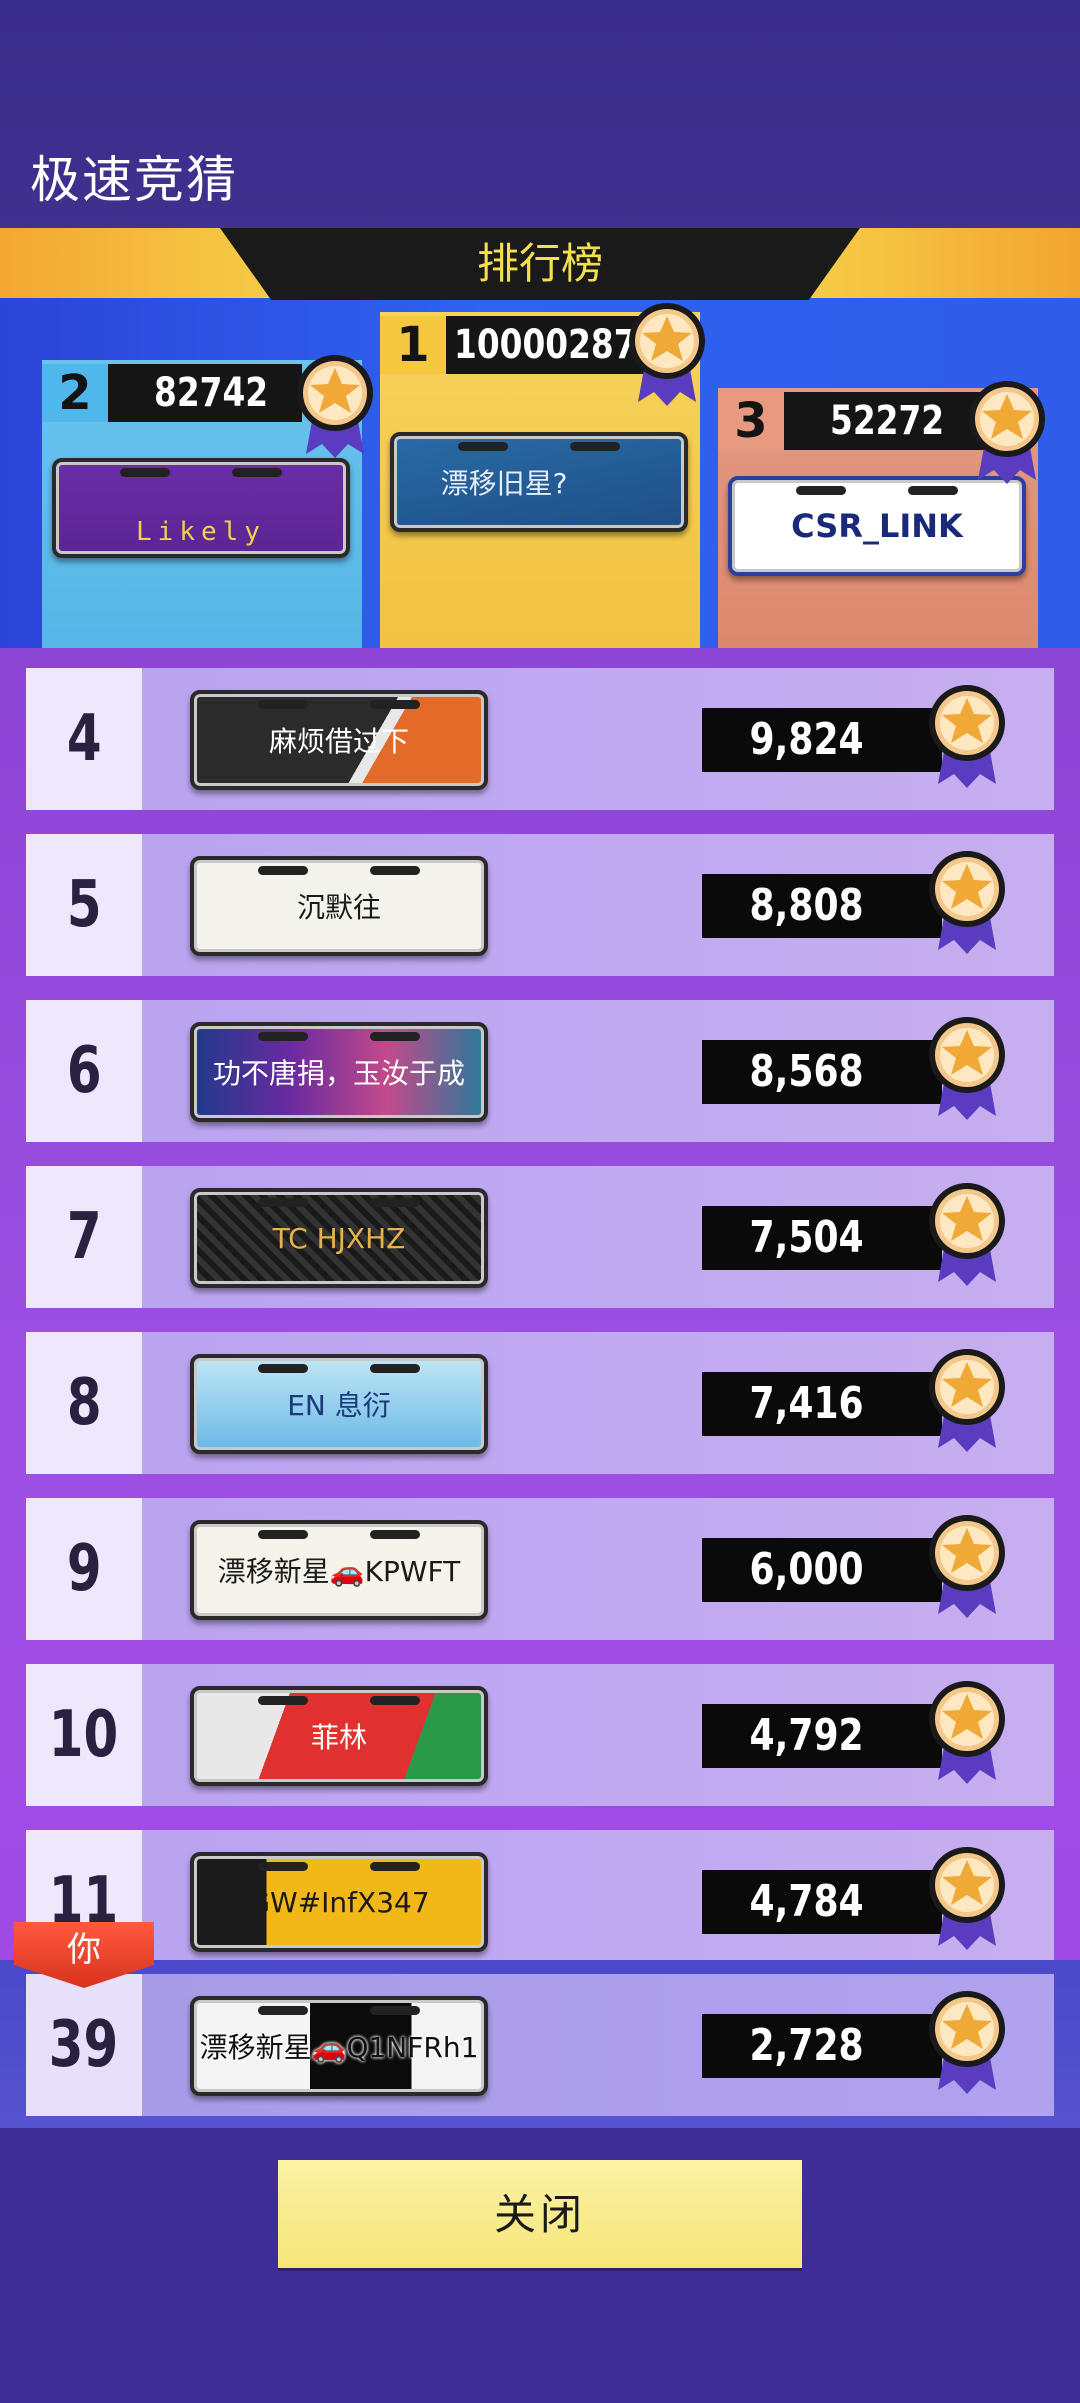 The image size is (1080, 2403). What do you see at coordinates (84, 2045) in the screenshot?
I see `row-rank: 39` at bounding box center [84, 2045].